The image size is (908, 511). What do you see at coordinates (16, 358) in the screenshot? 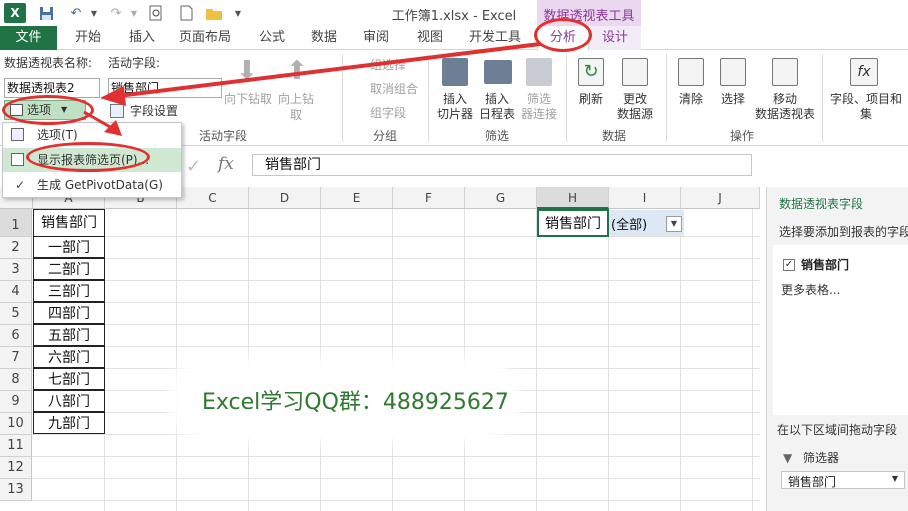
I see `row-header-7: 7` at bounding box center [16, 358].